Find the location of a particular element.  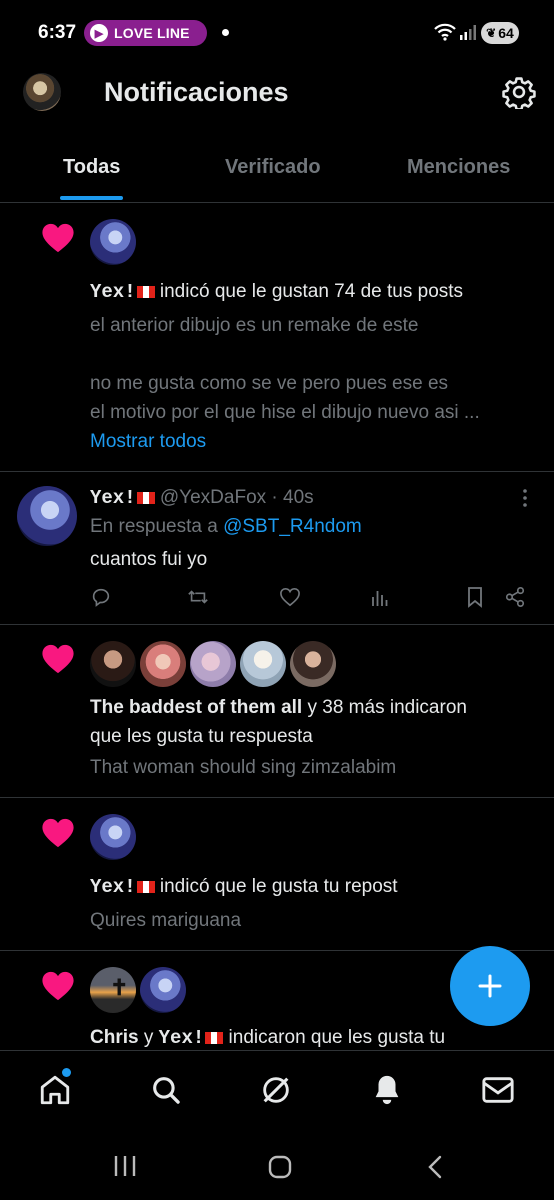

battery-leaf-icon: ❦ is located at coordinates (491, 33).